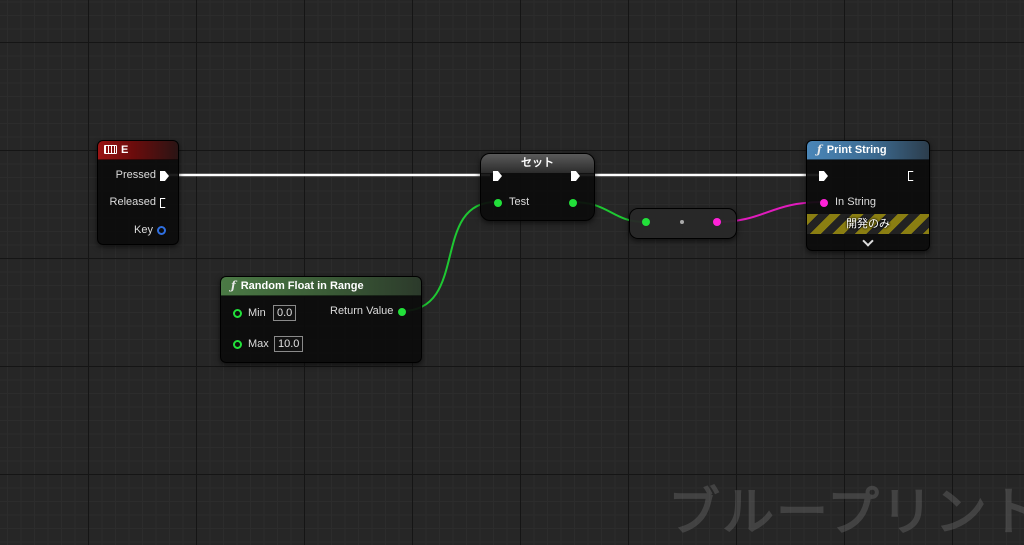  Describe the element at coordinates (646, 222) in the screenshot. I see `conversion-input-pin` at that location.